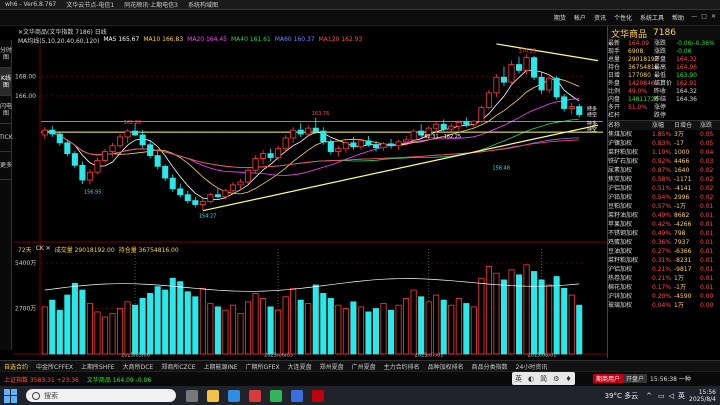  I want to click on ime-lang: 英, so click(518, 379).